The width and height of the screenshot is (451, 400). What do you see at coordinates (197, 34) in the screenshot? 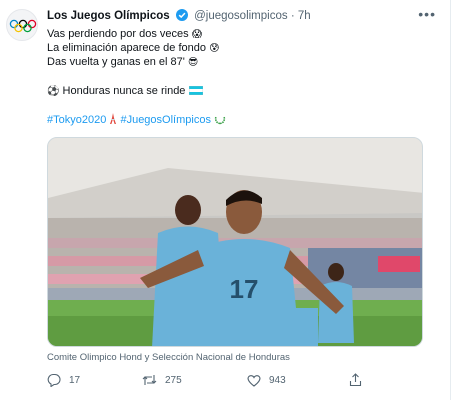
I see `screaming-face-emoji: 😱` at bounding box center [197, 34].